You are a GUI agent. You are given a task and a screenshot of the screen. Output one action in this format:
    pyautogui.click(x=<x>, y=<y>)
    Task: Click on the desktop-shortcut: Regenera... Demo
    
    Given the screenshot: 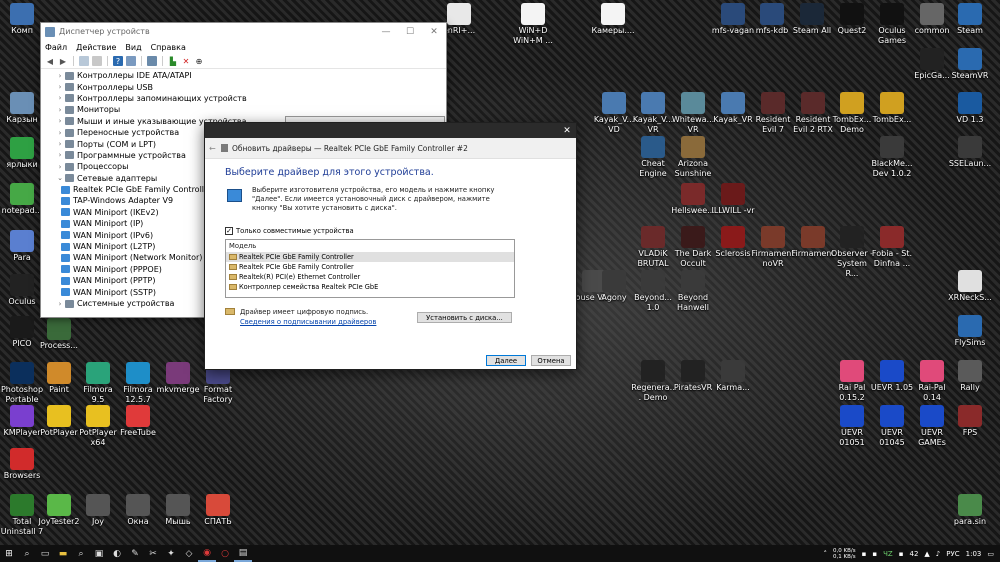 What is the action you would take?
    pyautogui.click(x=653, y=381)
    